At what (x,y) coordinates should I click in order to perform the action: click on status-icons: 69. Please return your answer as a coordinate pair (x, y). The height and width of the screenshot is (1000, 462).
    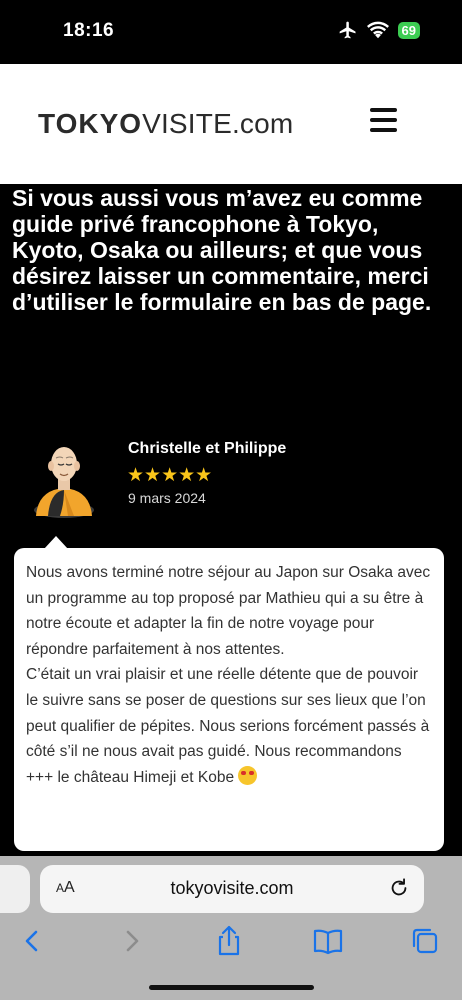
    Looking at the image, I should click on (379, 30).